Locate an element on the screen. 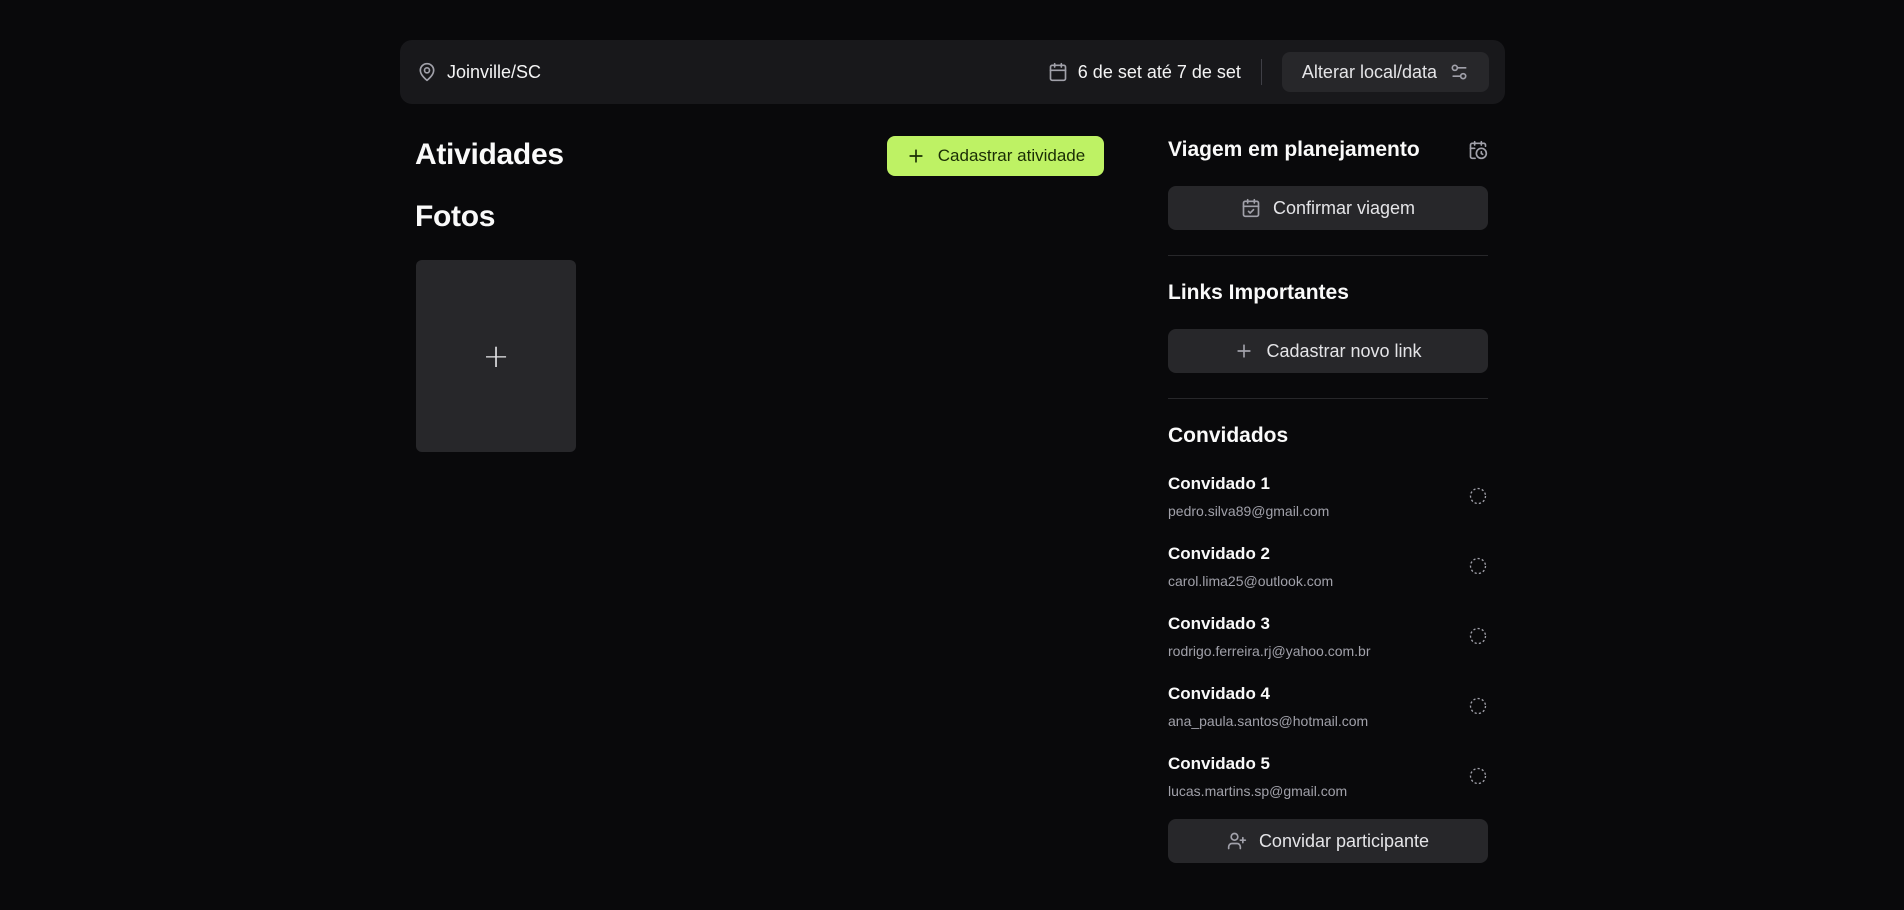 The width and height of the screenshot is (1904, 910). change-location-date-button: Alterar local/data is located at coordinates (1385, 72).